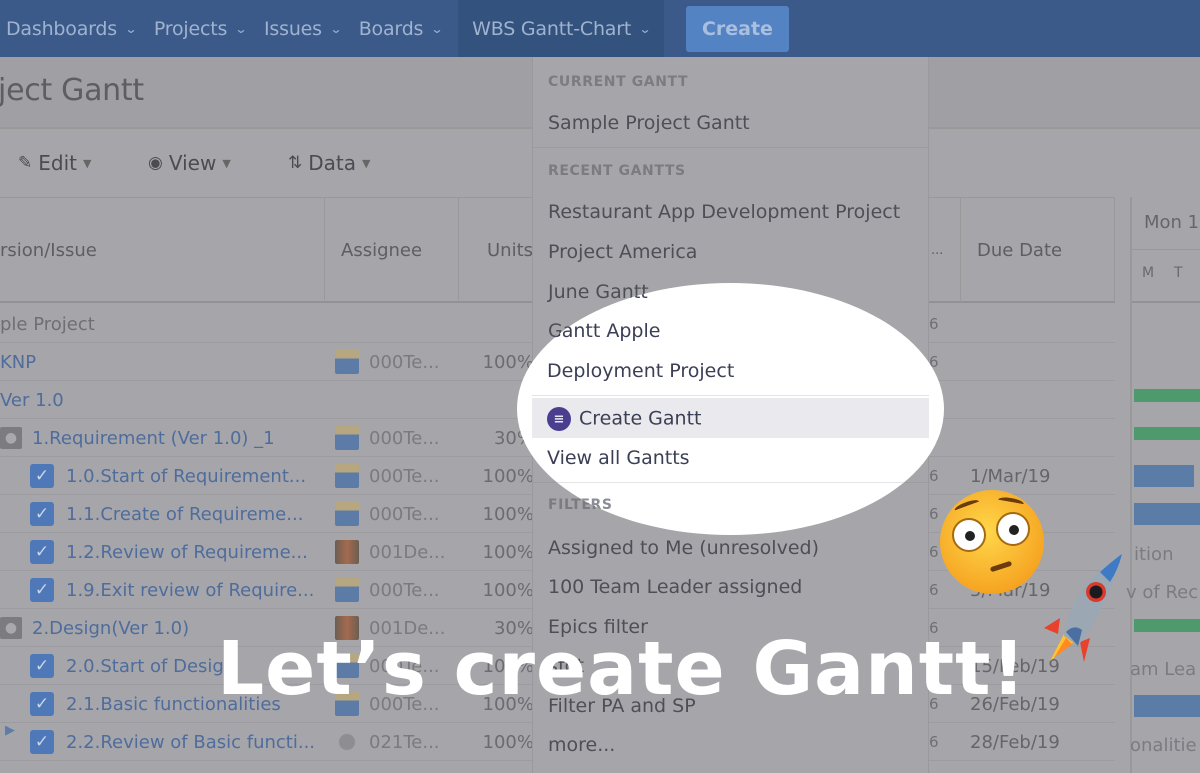 This screenshot has width=1200, height=773. I want to click on issue-link: 2.0.Start of Desig, so click(145, 666).